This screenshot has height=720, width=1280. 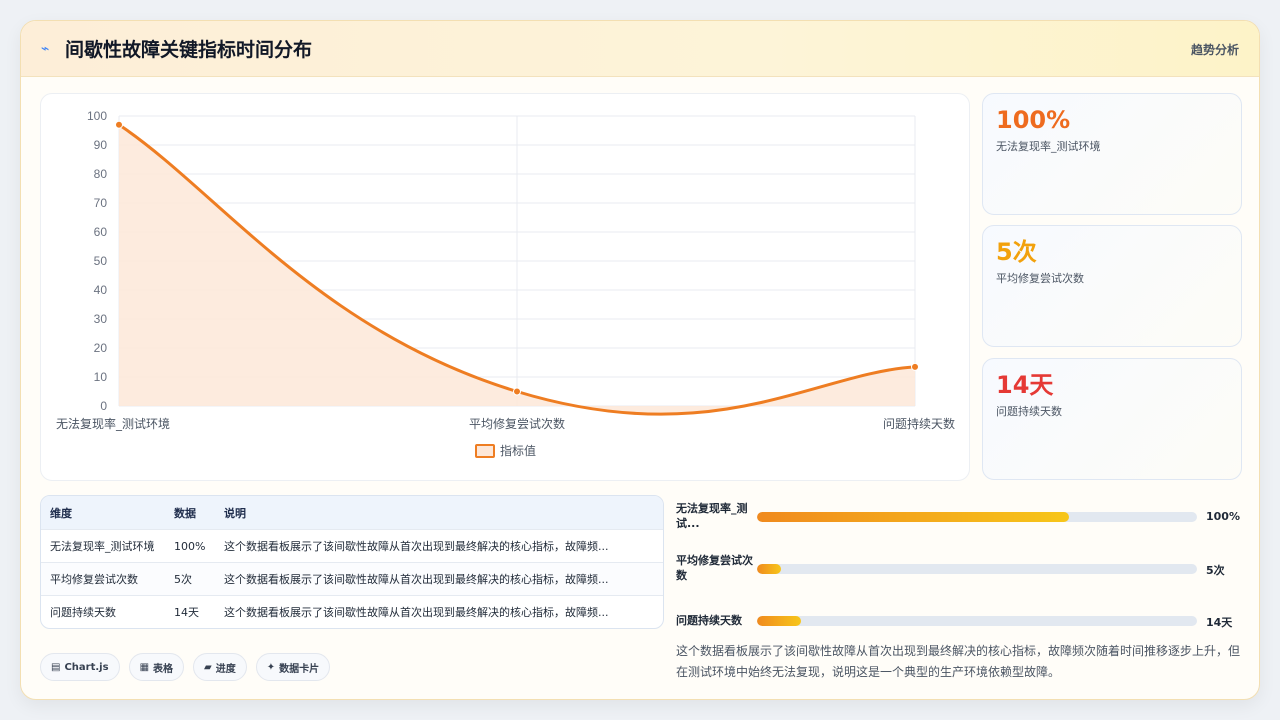 I want to click on table-header-row: 维度 数据 说明, so click(x=352, y=512).